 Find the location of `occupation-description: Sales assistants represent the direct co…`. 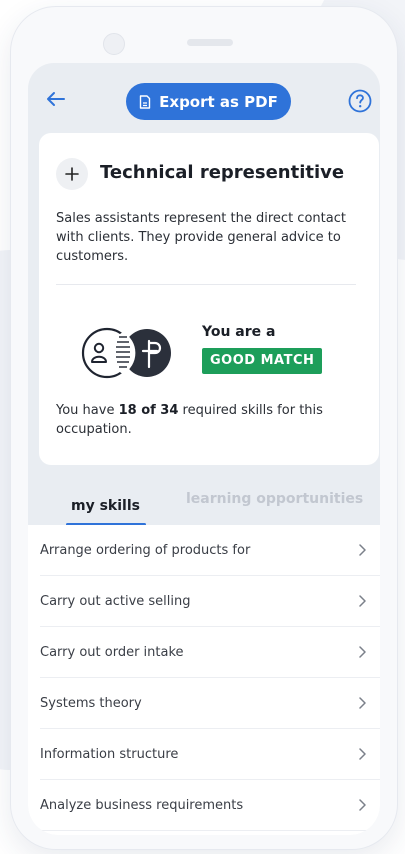

occupation-description: Sales assistants represent the direct co… is located at coordinates (201, 237).